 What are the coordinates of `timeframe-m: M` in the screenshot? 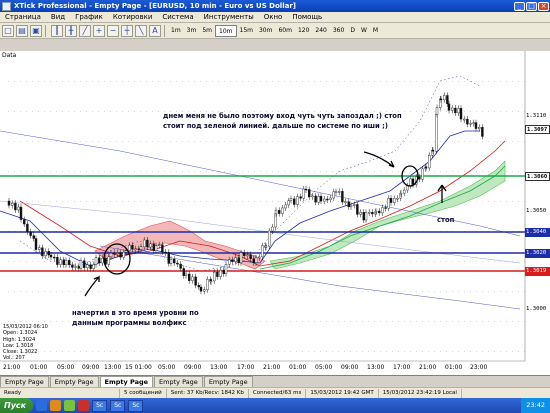 It's located at (375, 31).